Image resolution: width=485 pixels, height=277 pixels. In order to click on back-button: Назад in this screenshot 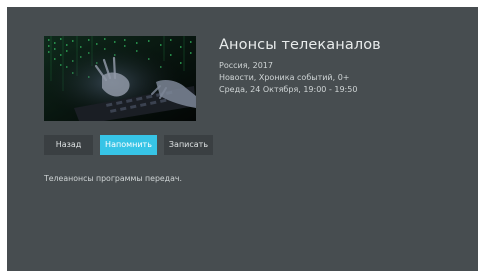, I will do `click(68, 145)`.